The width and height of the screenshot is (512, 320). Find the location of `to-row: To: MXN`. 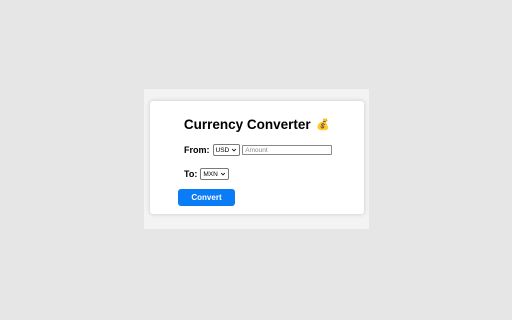

to-row: To: MXN is located at coordinates (206, 174).